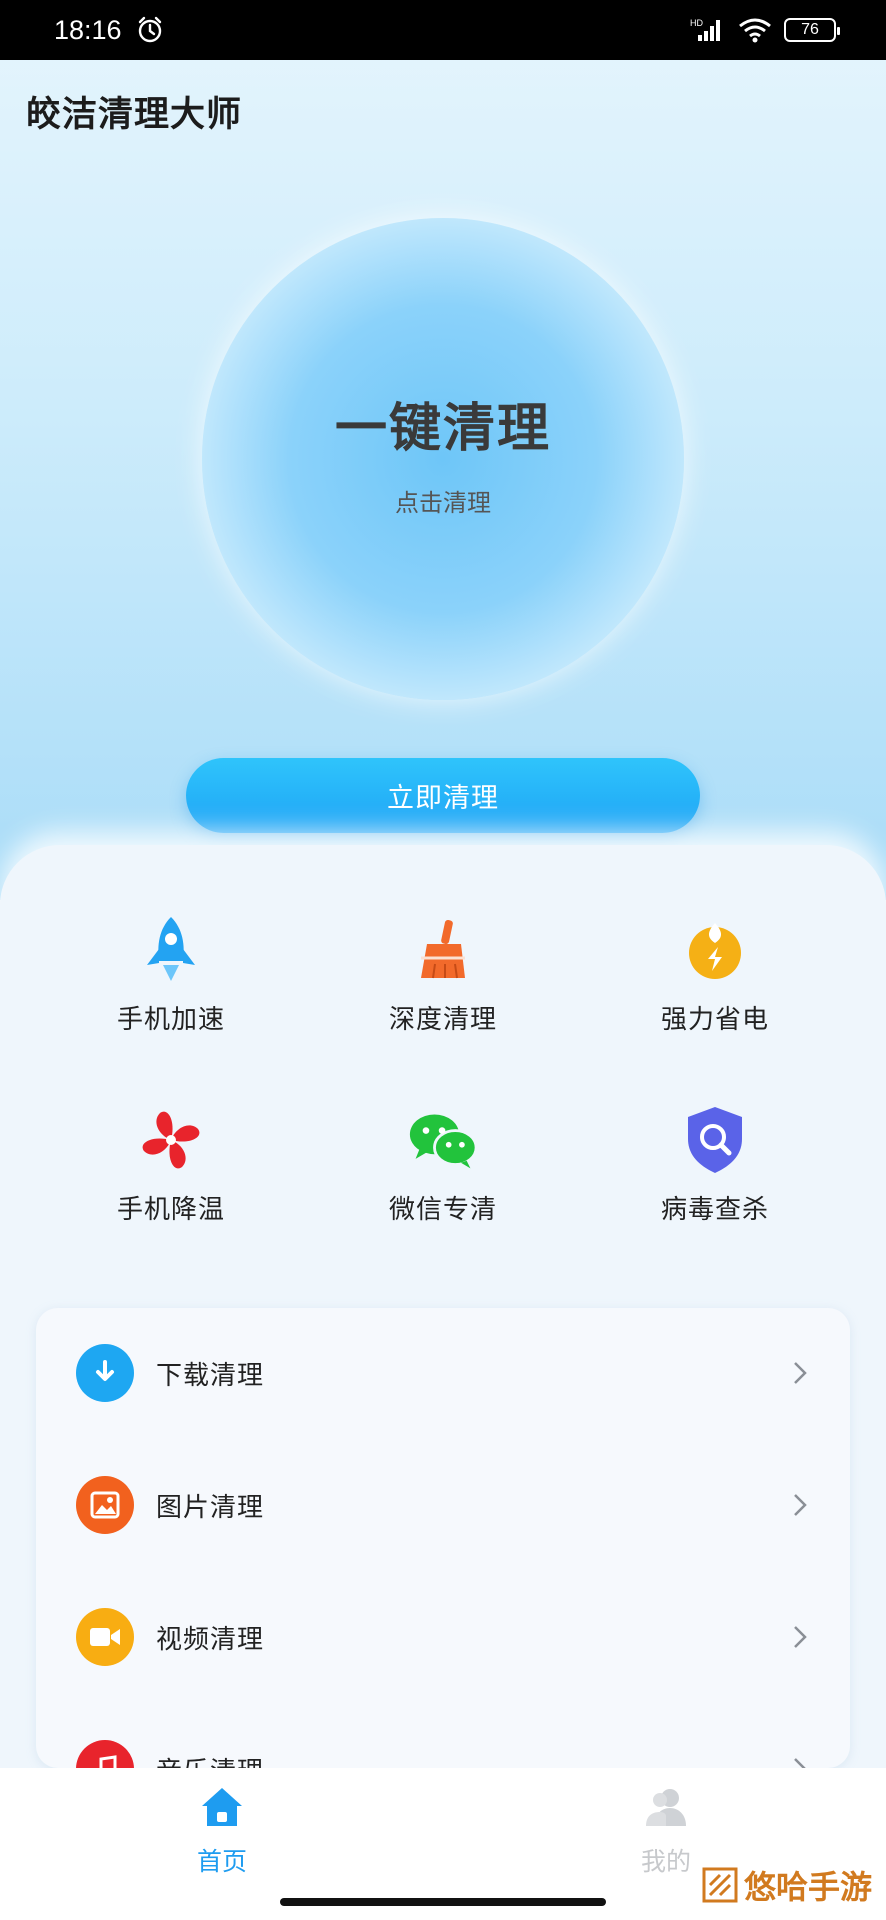  What do you see at coordinates (171, 1140) in the screenshot?
I see `fan-icon` at bounding box center [171, 1140].